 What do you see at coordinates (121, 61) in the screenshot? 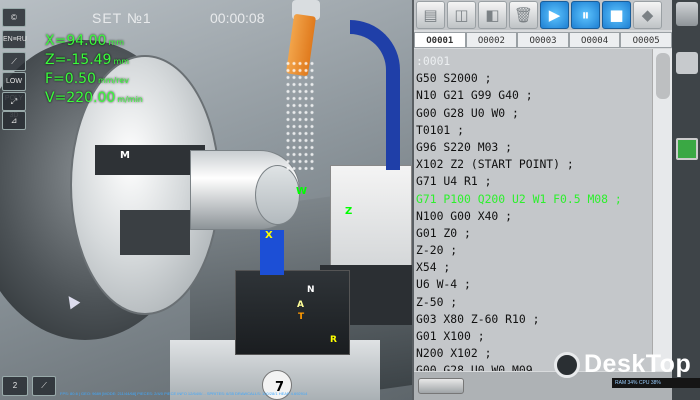
I see `coord-z-unit: mm` at bounding box center [121, 61].